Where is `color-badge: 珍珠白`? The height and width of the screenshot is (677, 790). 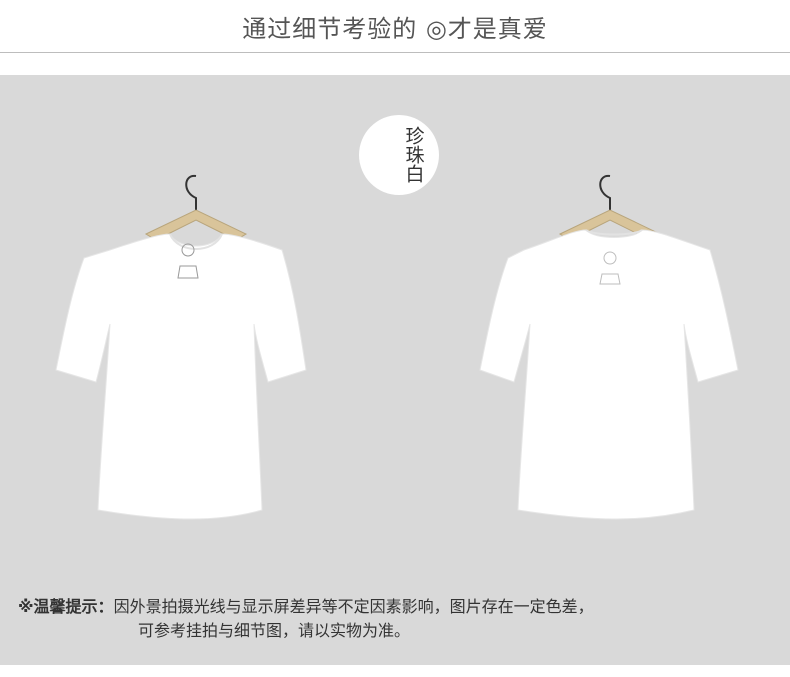
color-badge: 珍珠白 is located at coordinates (406, 155).